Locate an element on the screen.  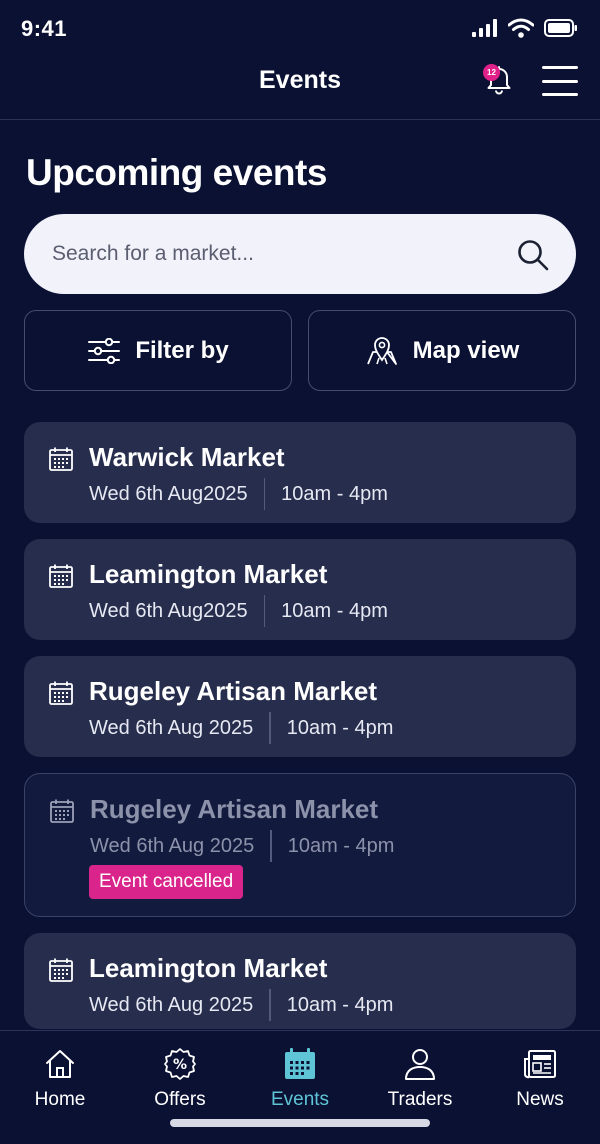
map-pin-icon is located at coordinates (381, 350).